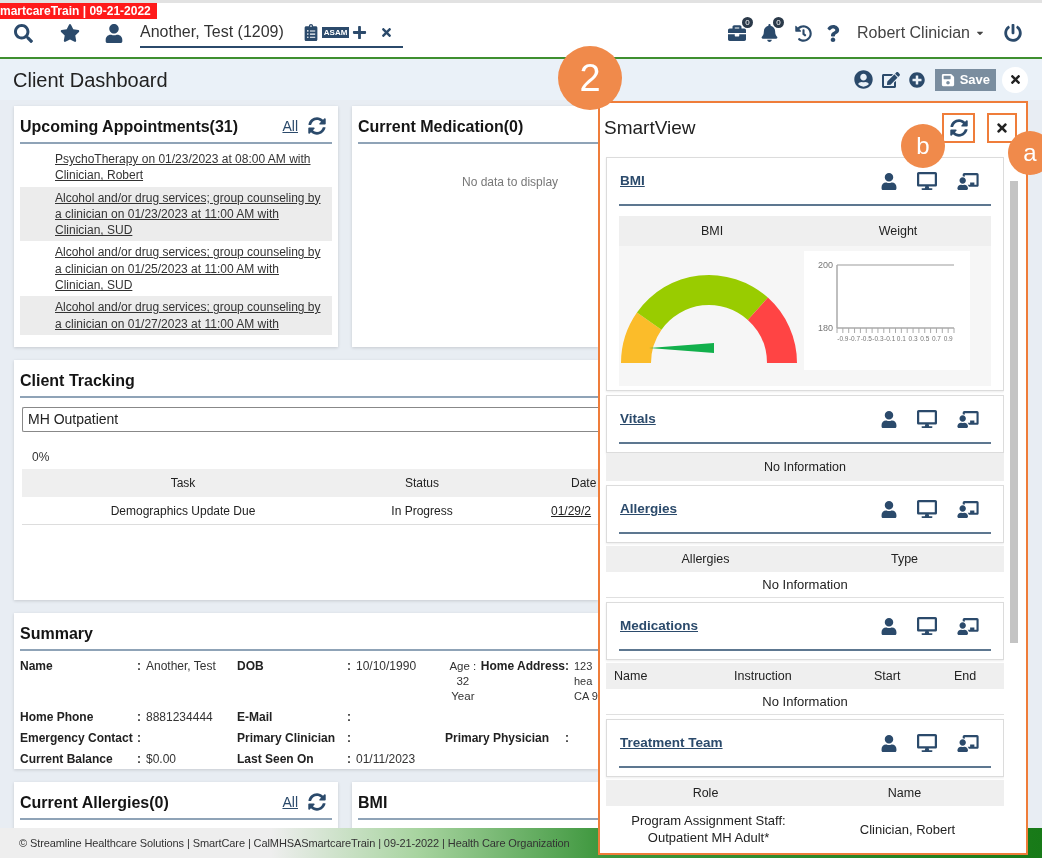 The image size is (1042, 858). What do you see at coordinates (825, 328) in the screenshot?
I see `tick-label: 180` at bounding box center [825, 328].